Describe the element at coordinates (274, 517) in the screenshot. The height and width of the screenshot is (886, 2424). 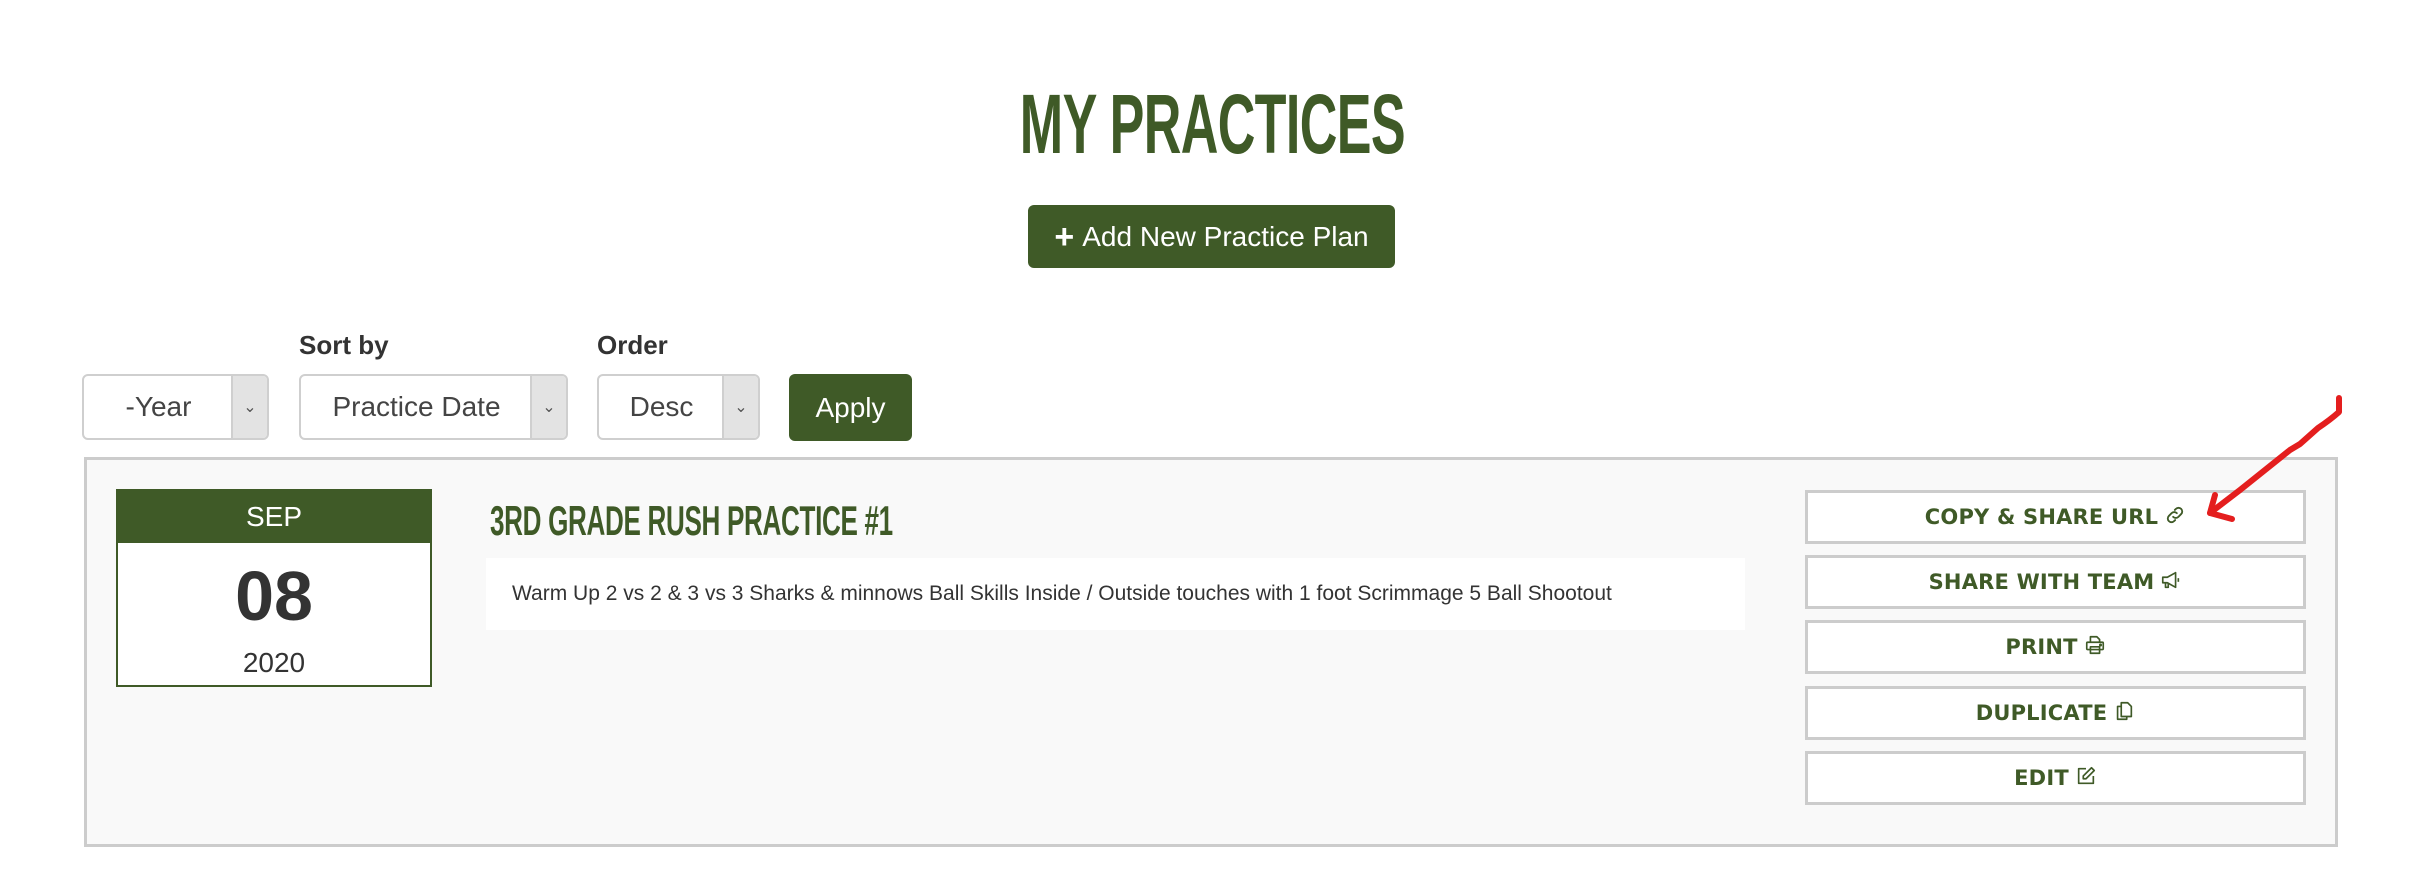
I see `date-month: SEP` at that location.